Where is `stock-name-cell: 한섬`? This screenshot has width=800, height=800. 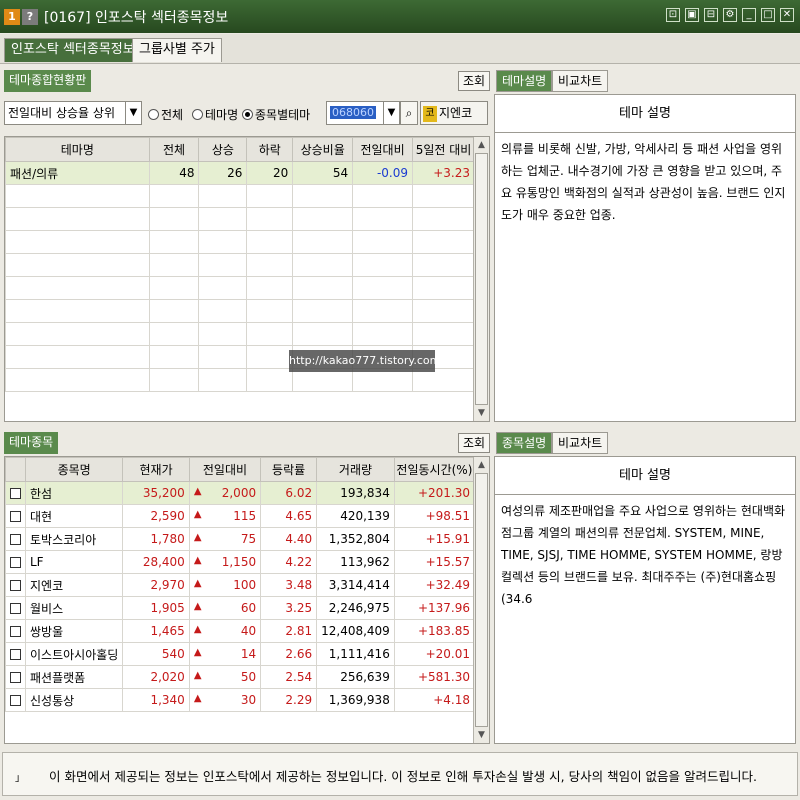 stock-name-cell: 한섬 is located at coordinates (74, 493).